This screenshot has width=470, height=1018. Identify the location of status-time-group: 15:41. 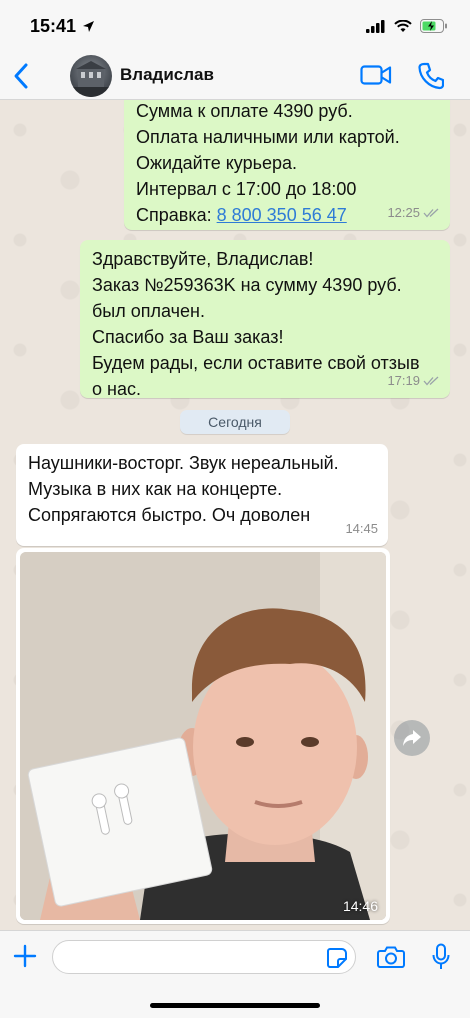
(62, 26).